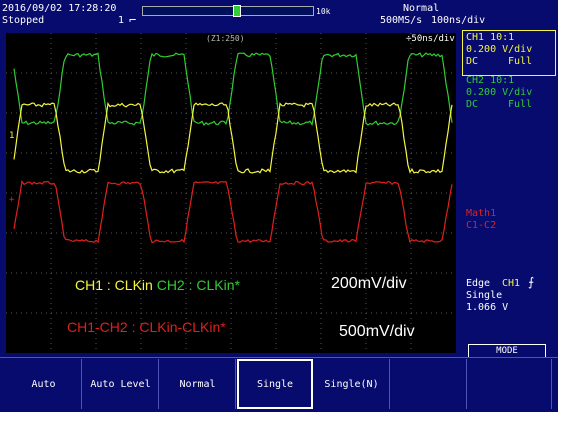  What do you see at coordinates (352, 384) in the screenshot?
I see `softkey-single-n: Single(N)` at bounding box center [352, 384].